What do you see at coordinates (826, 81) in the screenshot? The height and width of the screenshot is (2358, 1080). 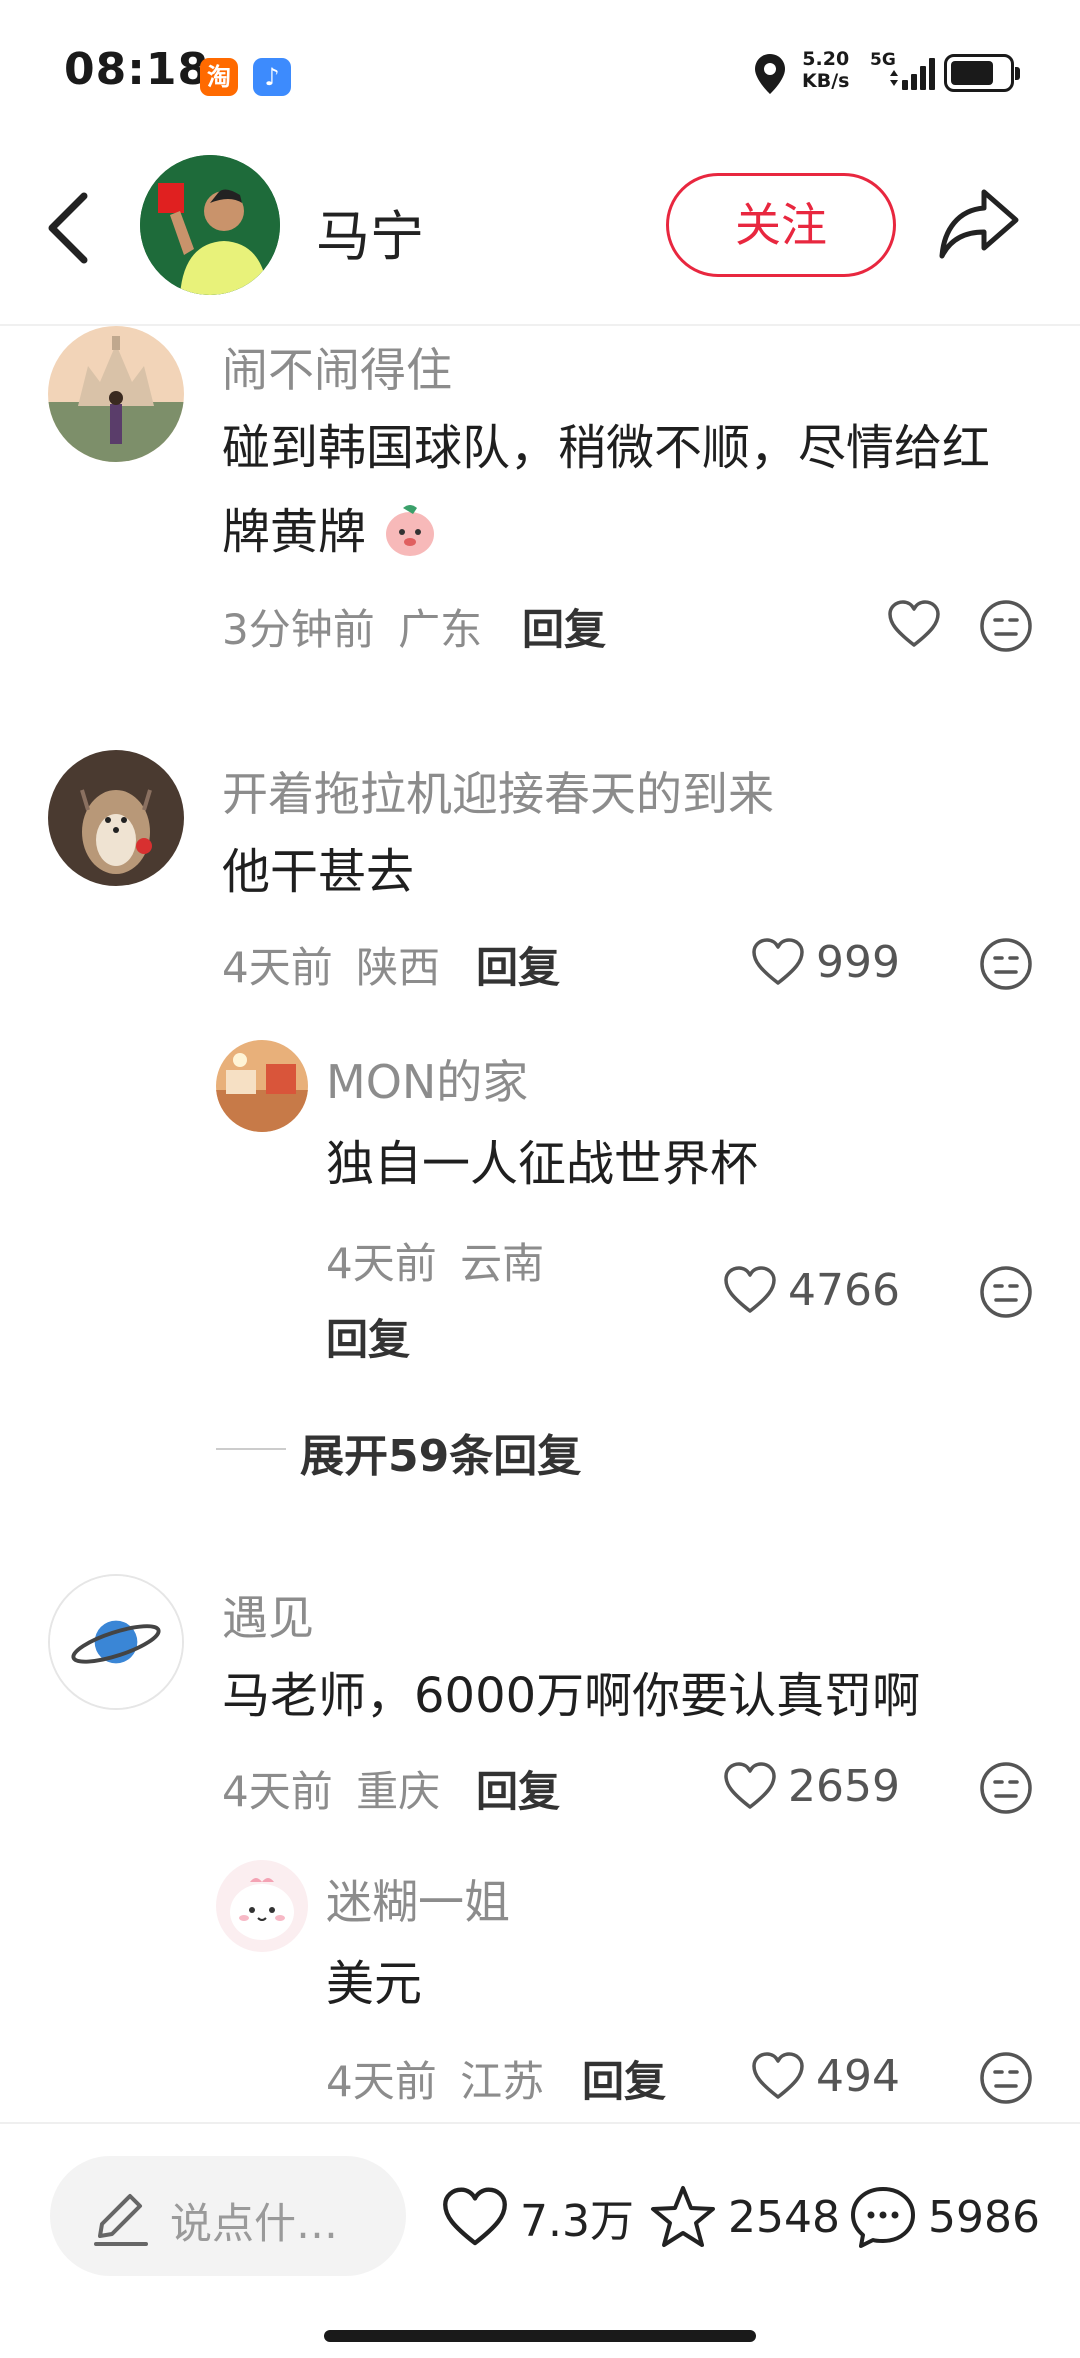 I see `speed-unit: KB/s` at bounding box center [826, 81].